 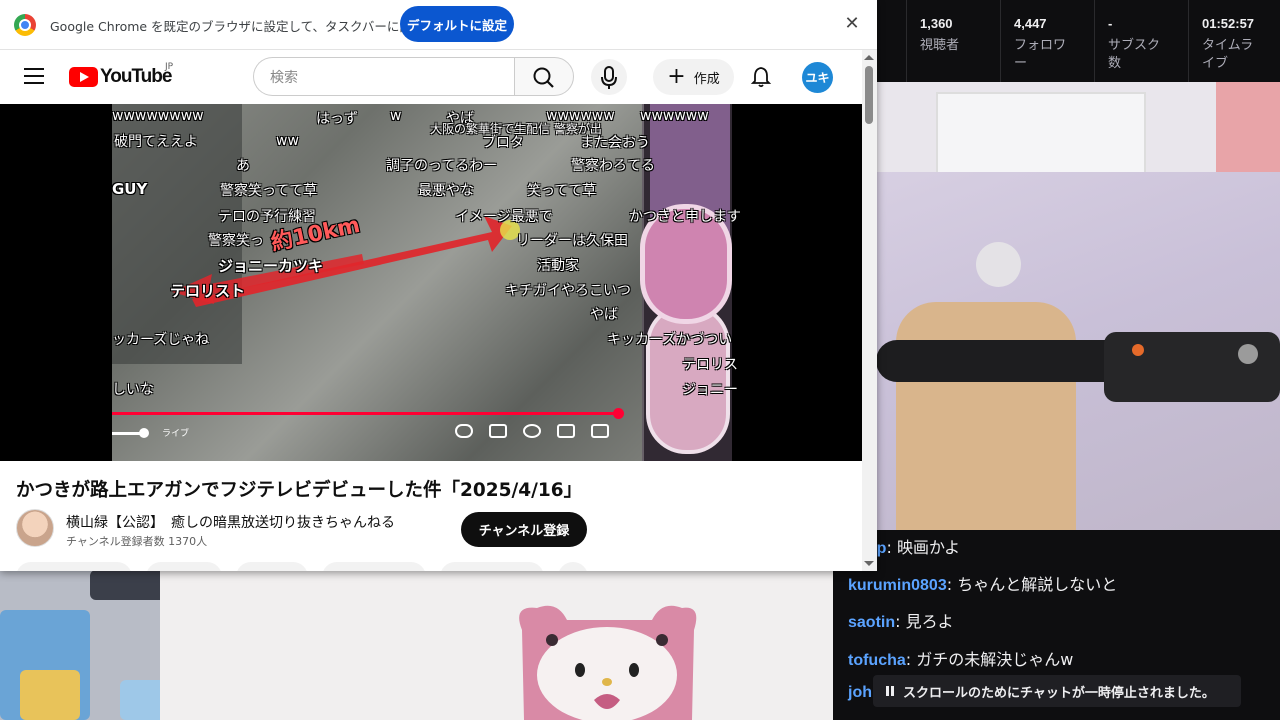 What do you see at coordinates (287, 141) in the screenshot?
I see `danmaku-comment: ww` at bounding box center [287, 141].